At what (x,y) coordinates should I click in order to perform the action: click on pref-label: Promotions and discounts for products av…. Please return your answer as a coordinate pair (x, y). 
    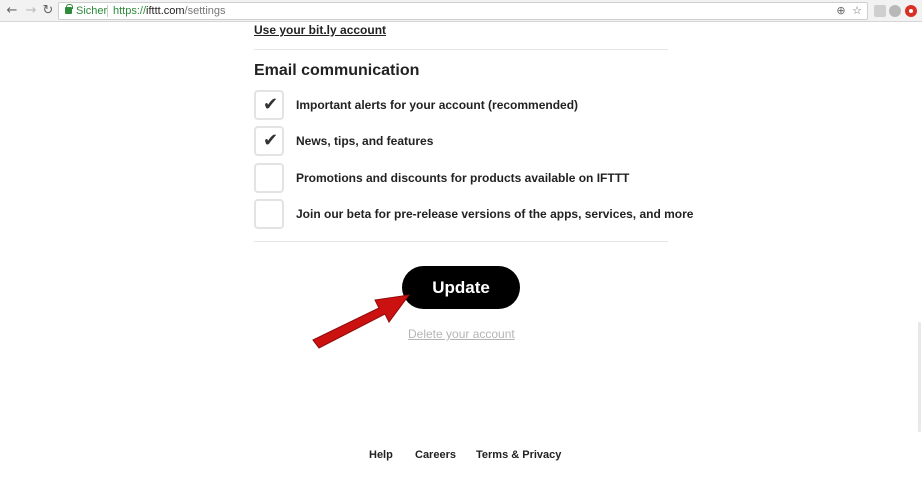
    Looking at the image, I should click on (463, 178).